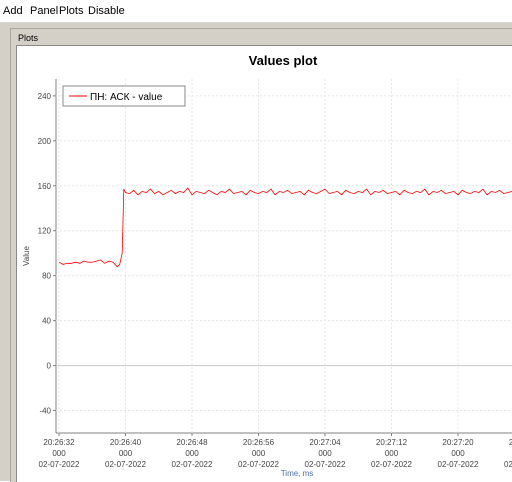 This screenshot has width=512, height=482. Describe the element at coordinates (325, 442) in the screenshot. I see `x-tick-label: 20:27:04` at that location.